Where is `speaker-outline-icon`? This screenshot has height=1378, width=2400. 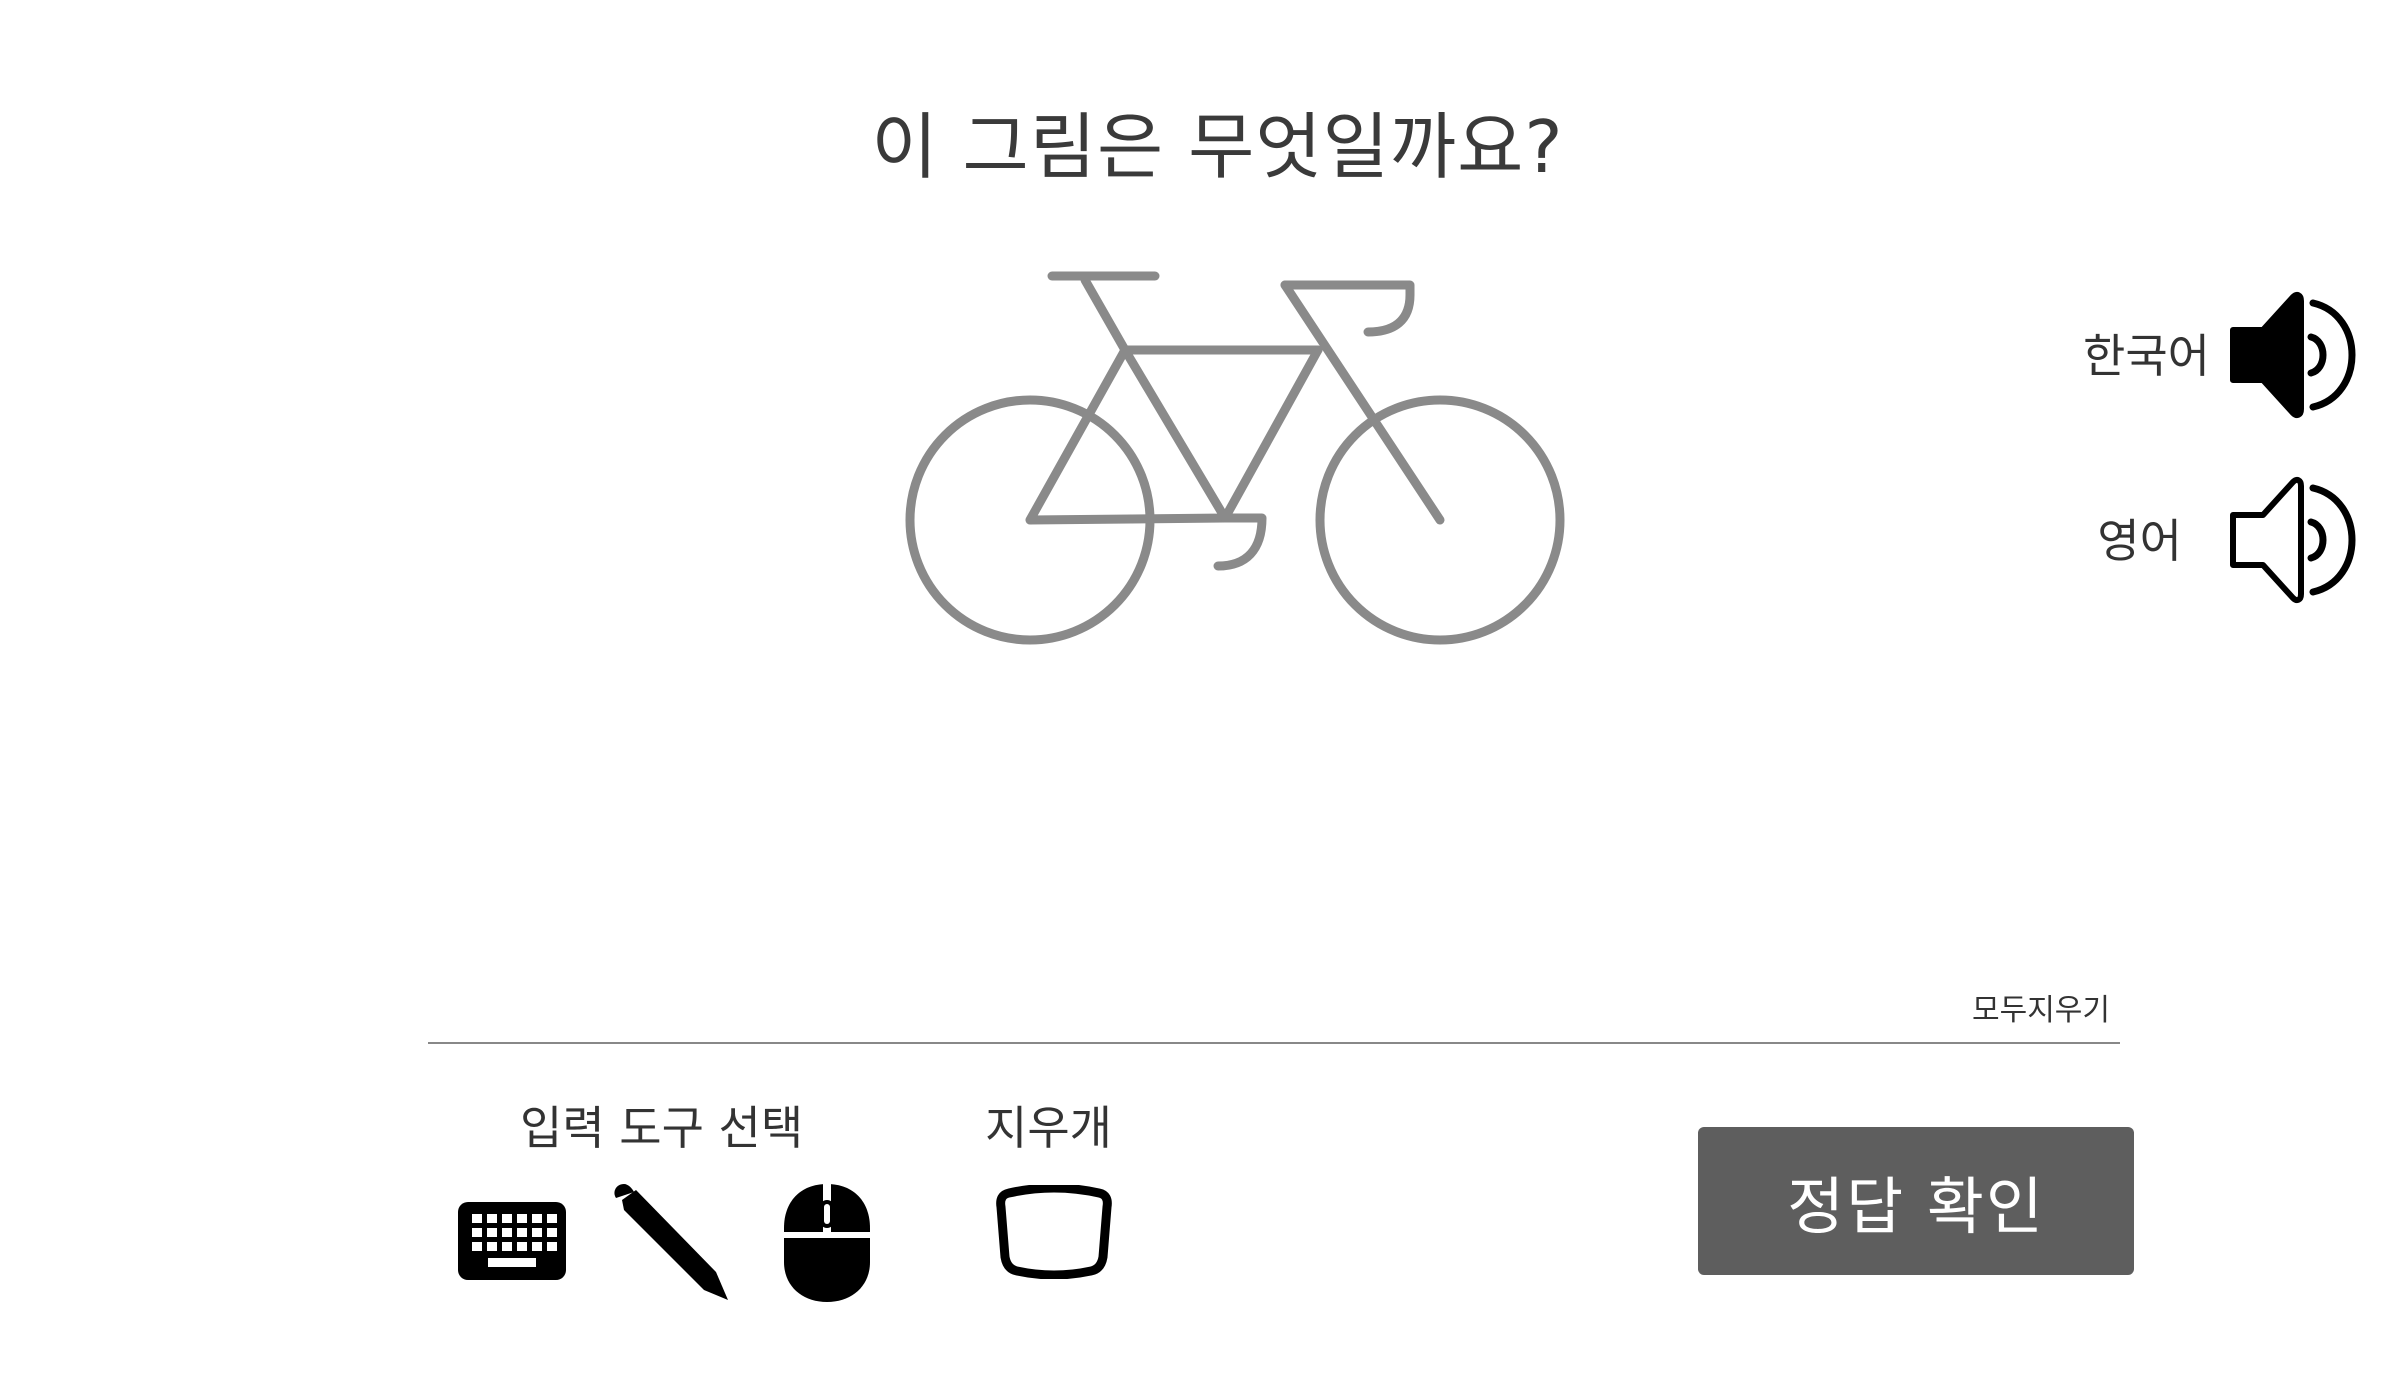
speaker-outline-icon is located at coordinates (2295, 540).